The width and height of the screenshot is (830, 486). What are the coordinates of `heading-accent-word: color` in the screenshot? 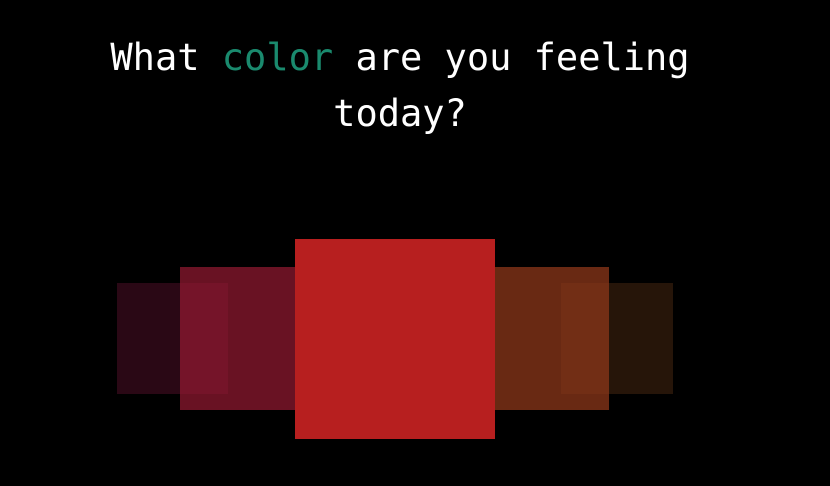 It's located at (277, 57).